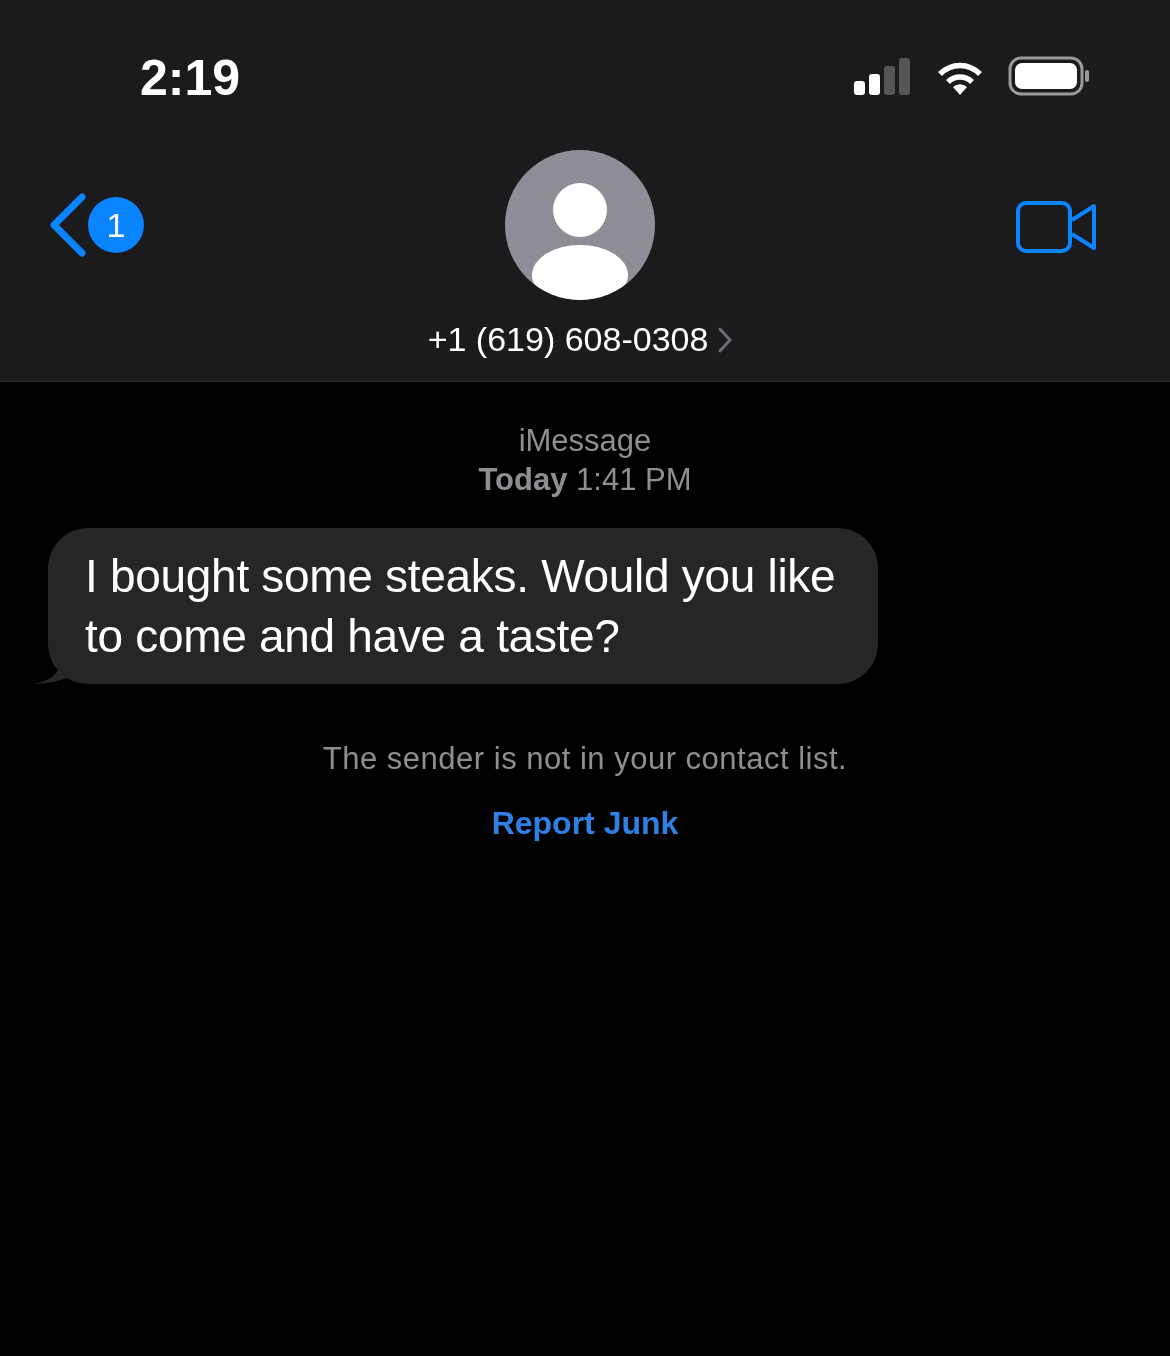  I want to click on back-button: 1, so click(96, 225).